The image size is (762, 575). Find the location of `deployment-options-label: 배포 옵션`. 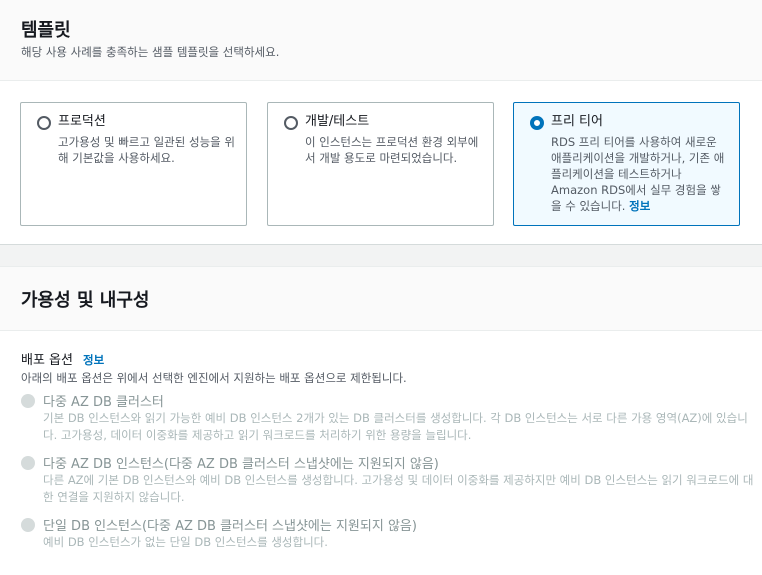

deployment-options-label: 배포 옵션 is located at coordinates (47, 360).